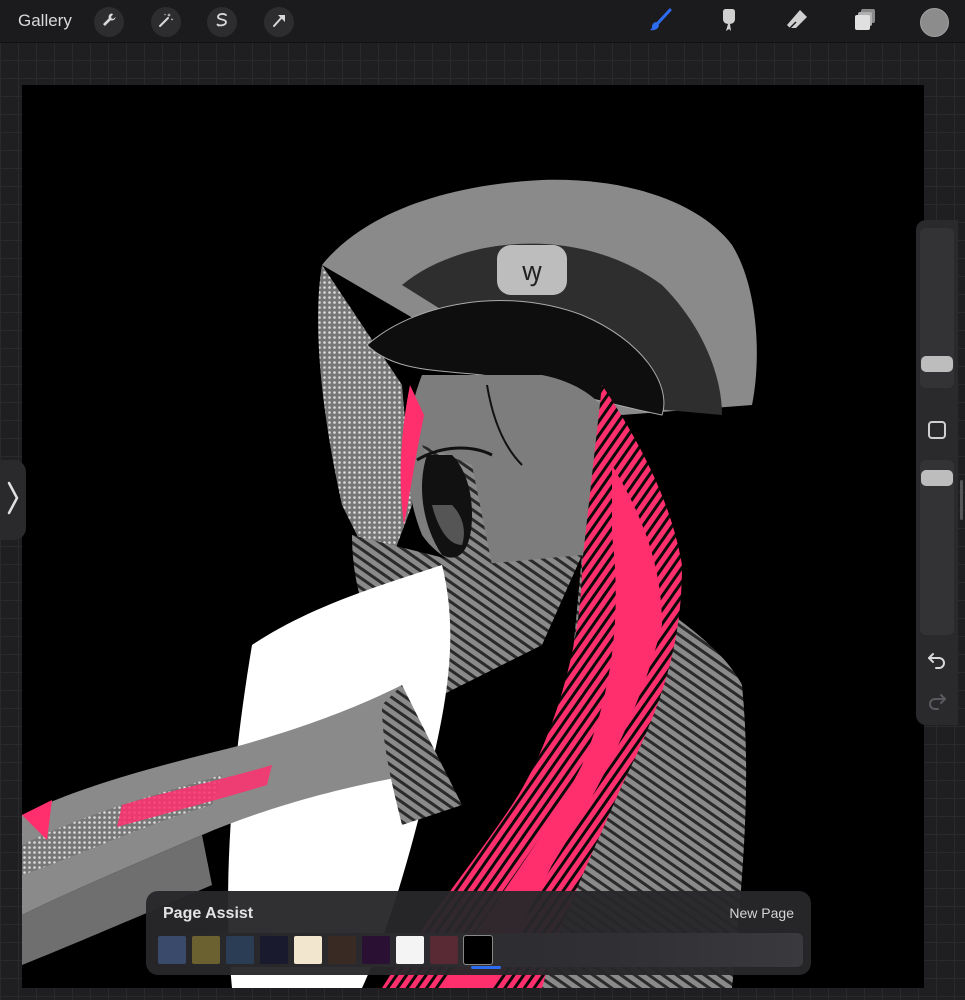 This screenshot has width=965, height=1000. I want to click on page-thumbnail-strip, so click(478, 951).